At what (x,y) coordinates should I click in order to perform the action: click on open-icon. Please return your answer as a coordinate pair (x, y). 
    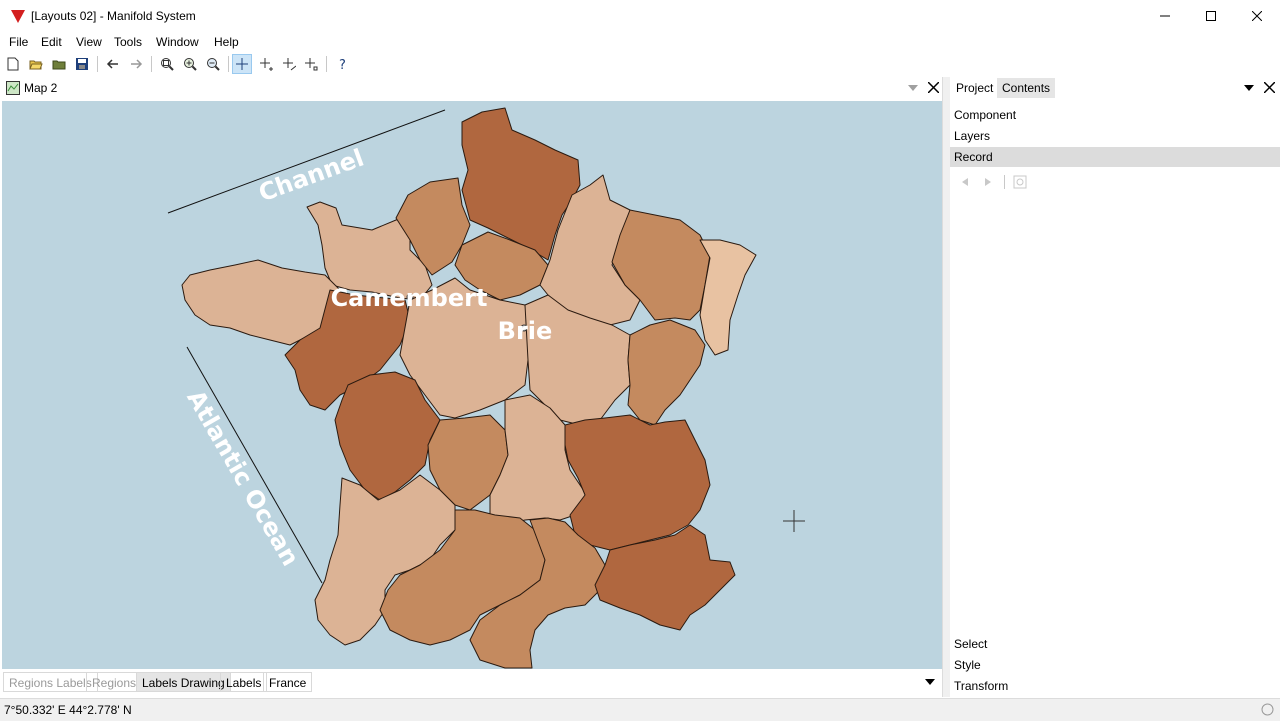
    Looking at the image, I should click on (36, 65).